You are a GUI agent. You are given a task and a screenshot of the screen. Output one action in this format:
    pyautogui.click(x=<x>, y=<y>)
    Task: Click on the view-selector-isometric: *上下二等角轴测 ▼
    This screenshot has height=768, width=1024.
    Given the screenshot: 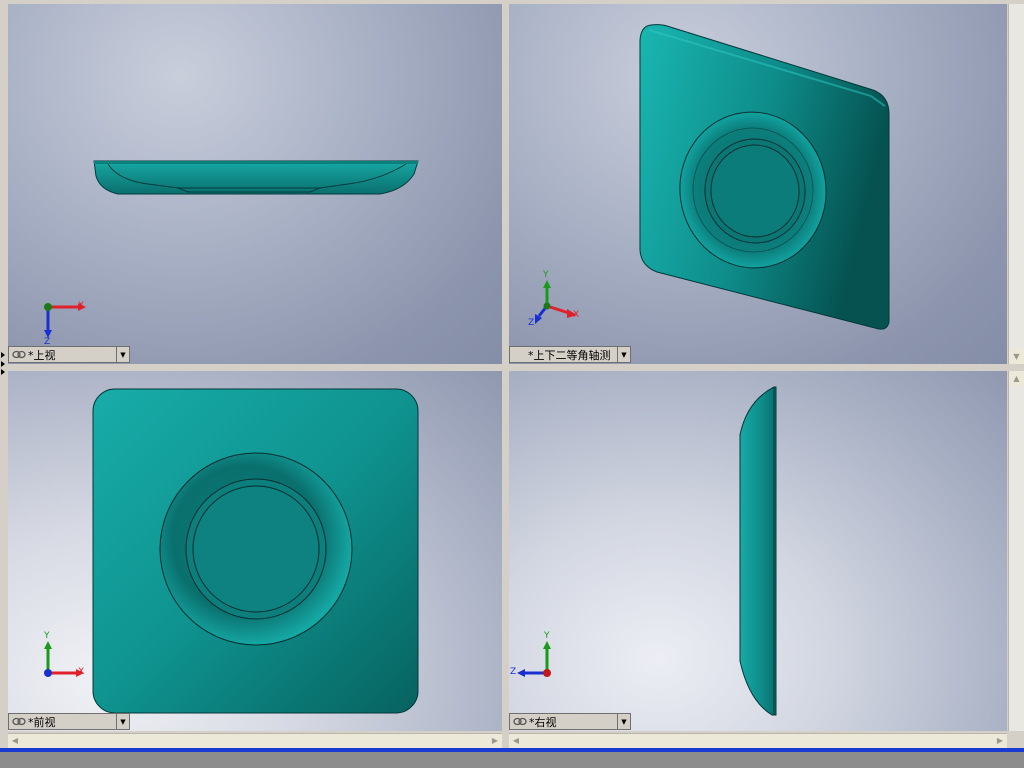 What is the action you would take?
    pyautogui.click(x=570, y=354)
    